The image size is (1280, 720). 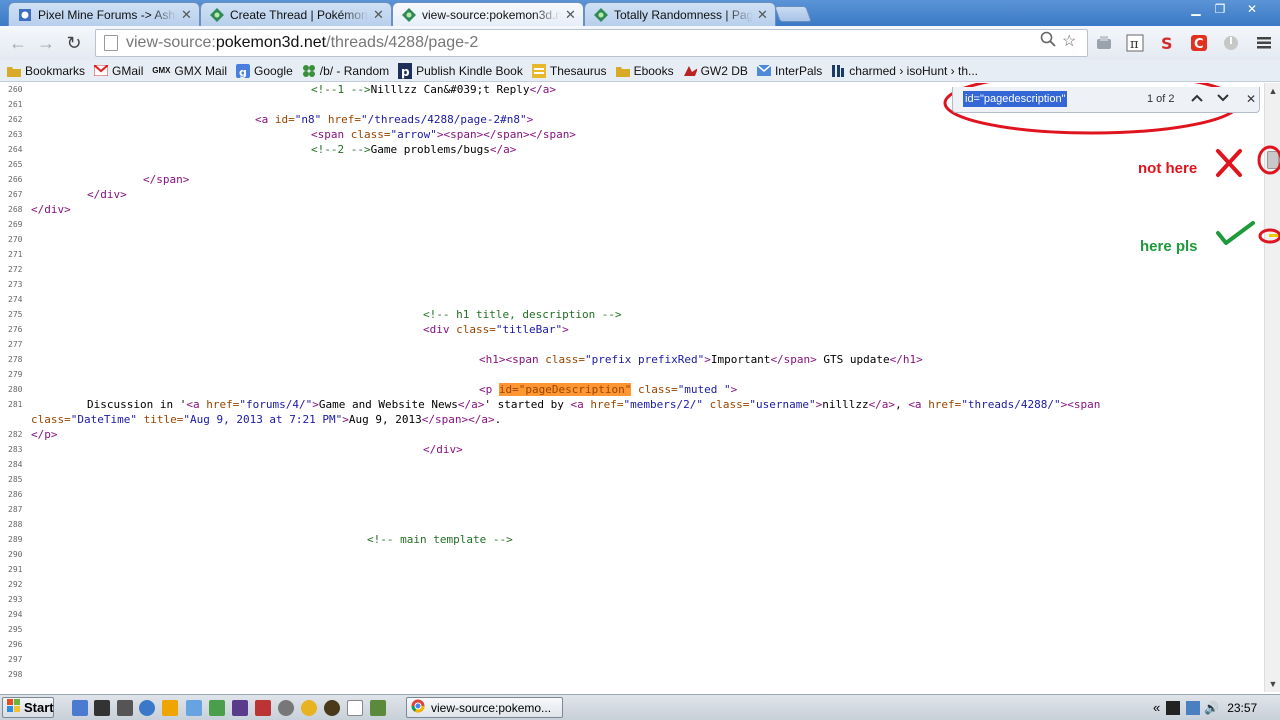 What do you see at coordinates (640, 707) in the screenshot?
I see `taskbar: Start view-source:pokemo... « 🔊 23:57` at bounding box center [640, 707].